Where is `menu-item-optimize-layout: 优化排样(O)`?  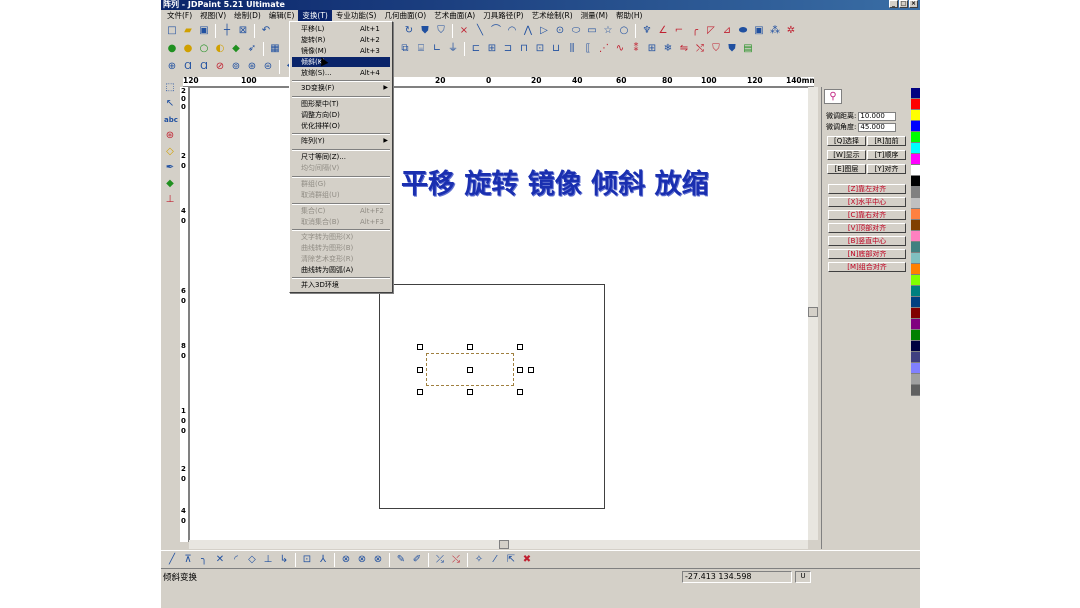
menu-item-optimize-layout: 优化排样(O) is located at coordinates (341, 126).